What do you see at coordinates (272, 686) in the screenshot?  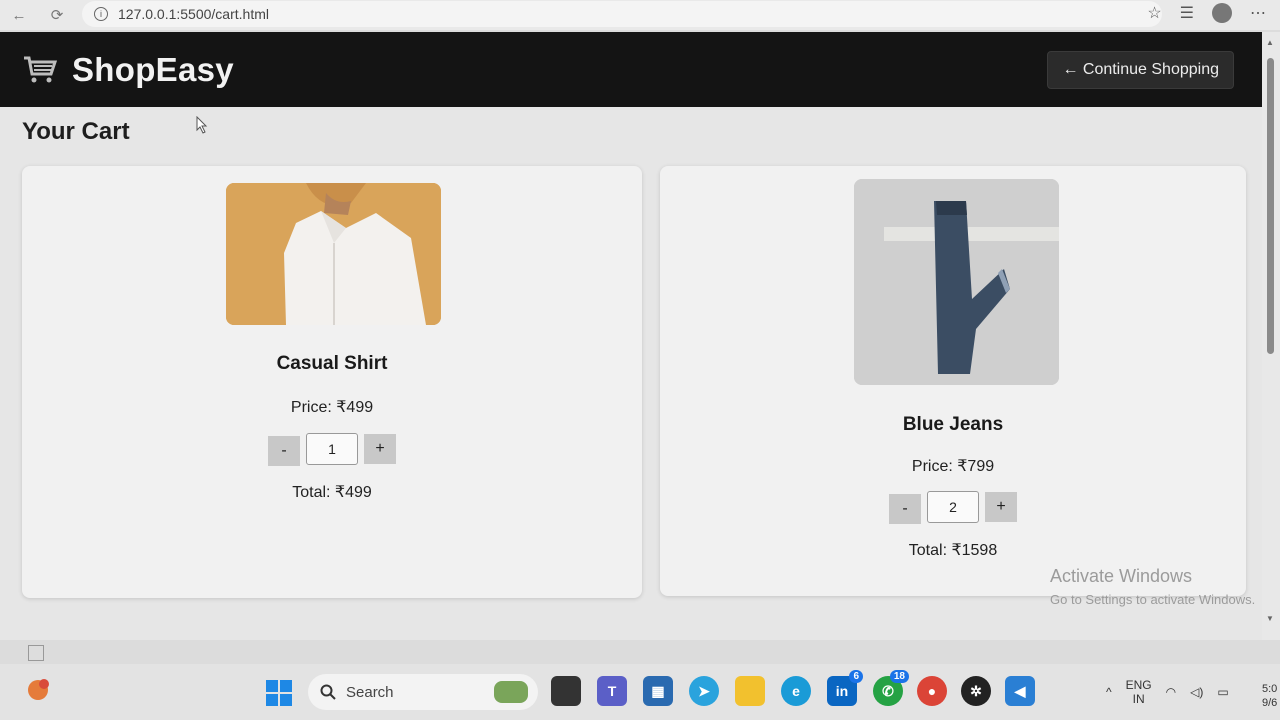 I see `windows-logo-icon` at bounding box center [272, 686].